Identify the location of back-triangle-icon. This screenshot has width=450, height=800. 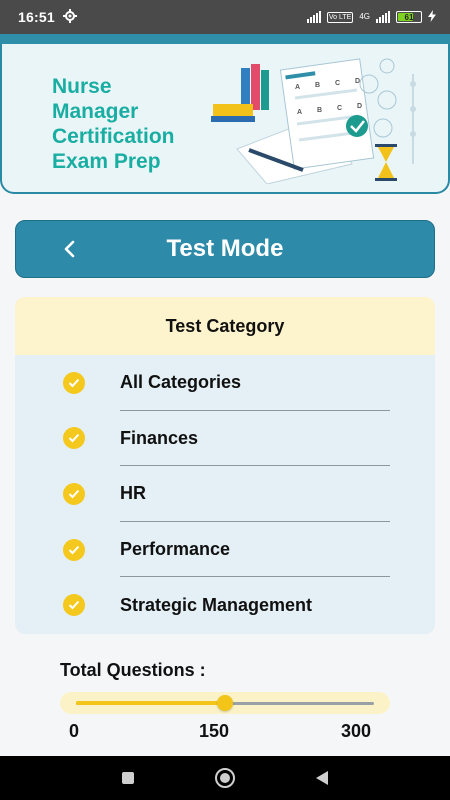
(321, 778).